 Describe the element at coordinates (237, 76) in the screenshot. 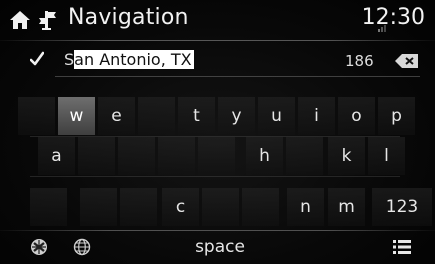

I see `entry-underline` at that location.